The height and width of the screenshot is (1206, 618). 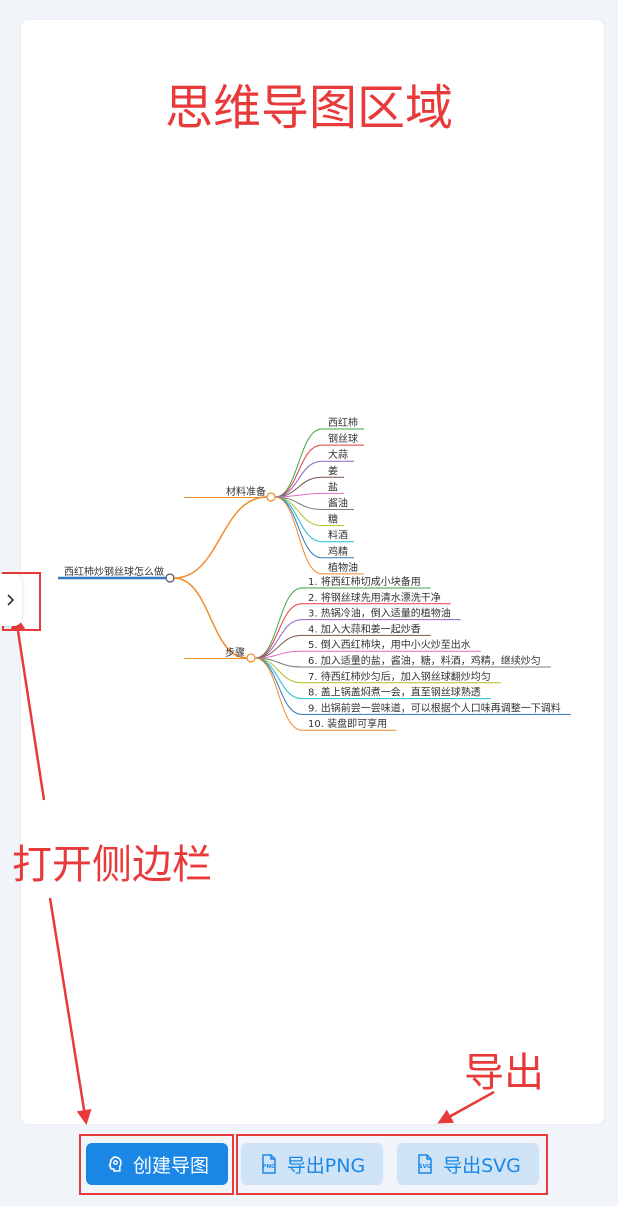 I want to click on export-svg-label: 导出SVG, so click(x=482, y=1165).